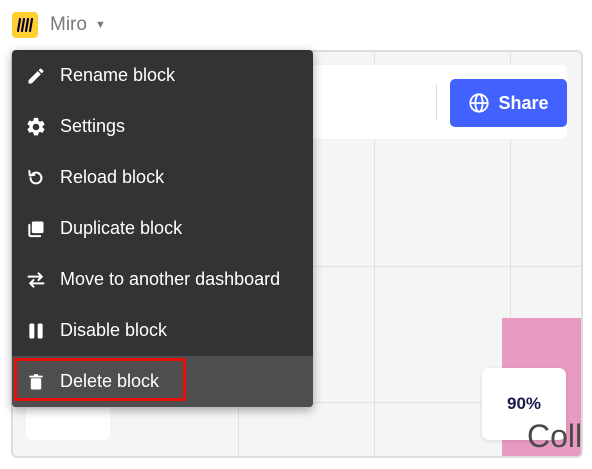  What do you see at coordinates (170, 279) in the screenshot?
I see `menu-item-label: Move to another dashboard` at bounding box center [170, 279].